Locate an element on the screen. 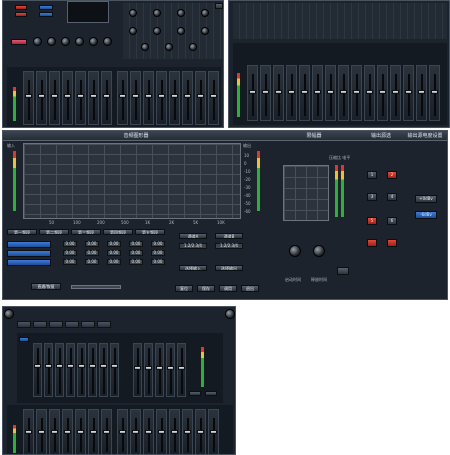 Image resolution: width=450 pixels, height=455 pixels. channel-b-value: 1.2/2.3/4 is located at coordinates (229, 246).